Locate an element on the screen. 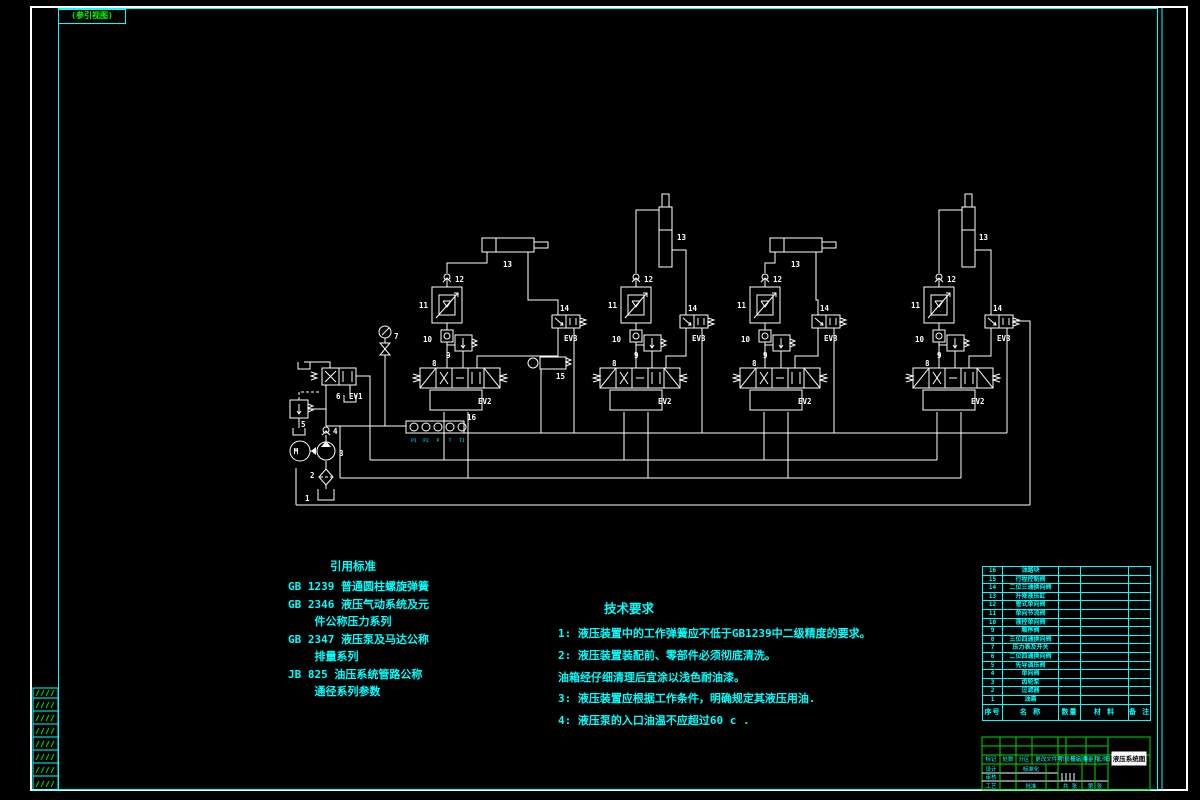 This screenshot has width=1200, height=800. col-header: 数量 is located at coordinates (1069, 712).